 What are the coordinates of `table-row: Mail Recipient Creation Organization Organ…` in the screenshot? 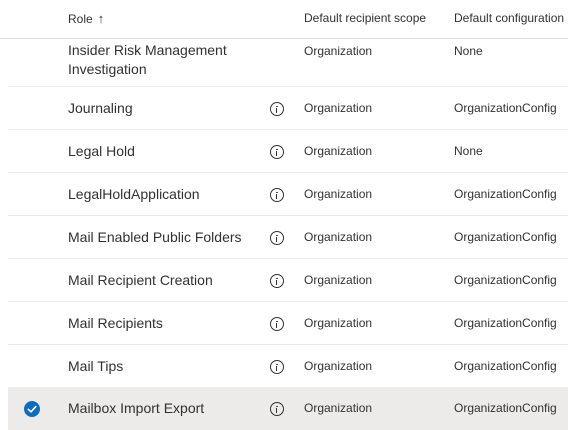 It's located at (288, 280).